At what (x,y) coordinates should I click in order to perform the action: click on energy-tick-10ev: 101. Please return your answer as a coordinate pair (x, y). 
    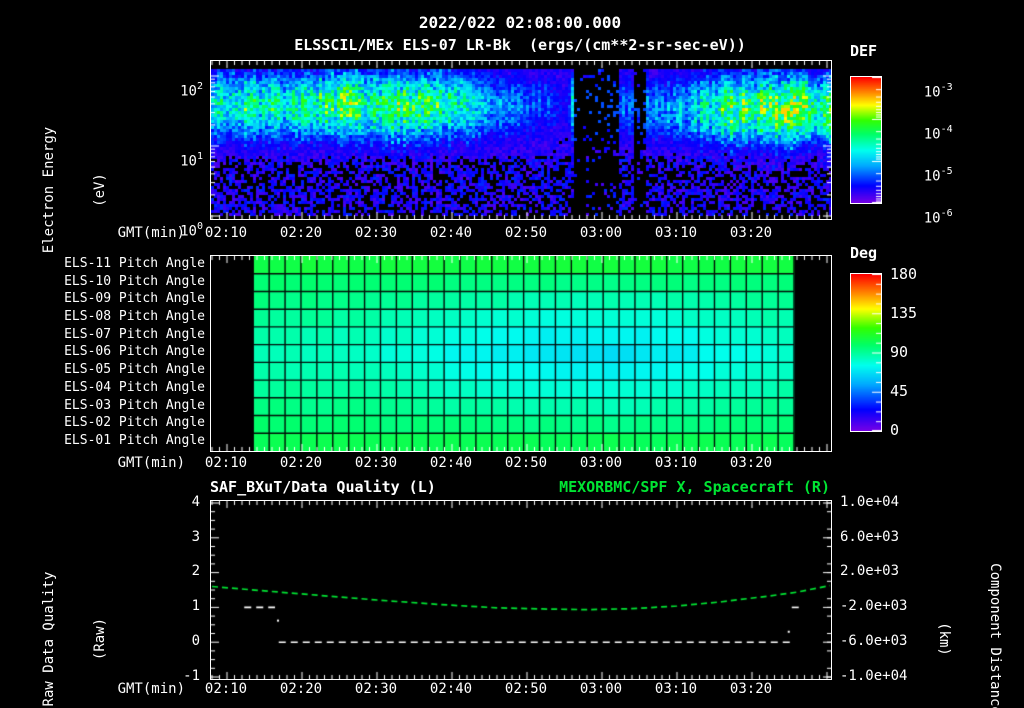
    Looking at the image, I should click on (191, 160).